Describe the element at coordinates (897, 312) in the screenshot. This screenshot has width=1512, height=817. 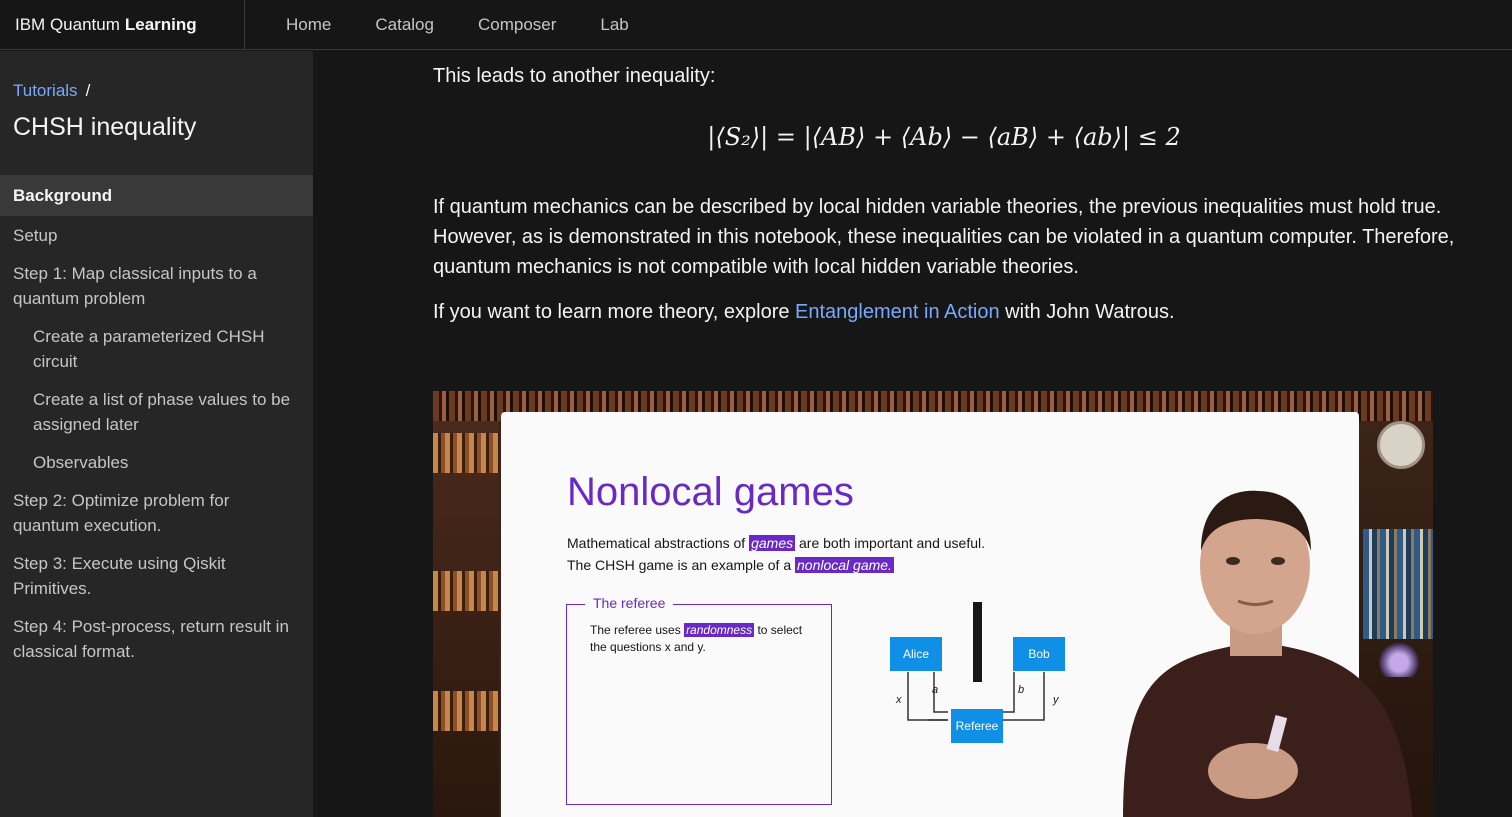
I see `entanglement-in-action-link: Entanglement in Action` at that location.